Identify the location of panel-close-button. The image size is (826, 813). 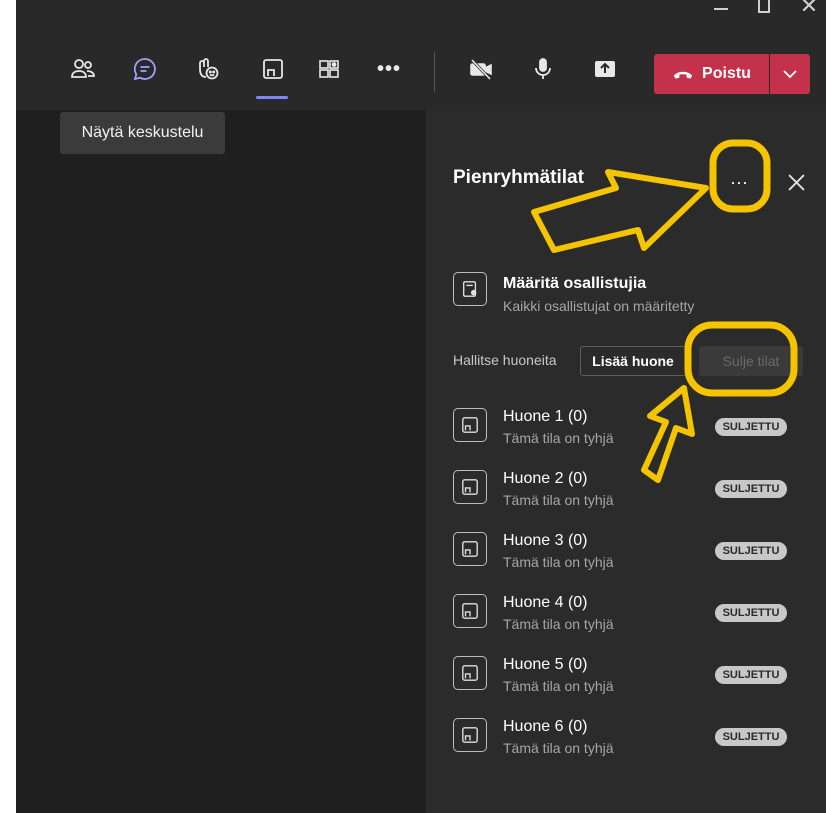
(796, 182).